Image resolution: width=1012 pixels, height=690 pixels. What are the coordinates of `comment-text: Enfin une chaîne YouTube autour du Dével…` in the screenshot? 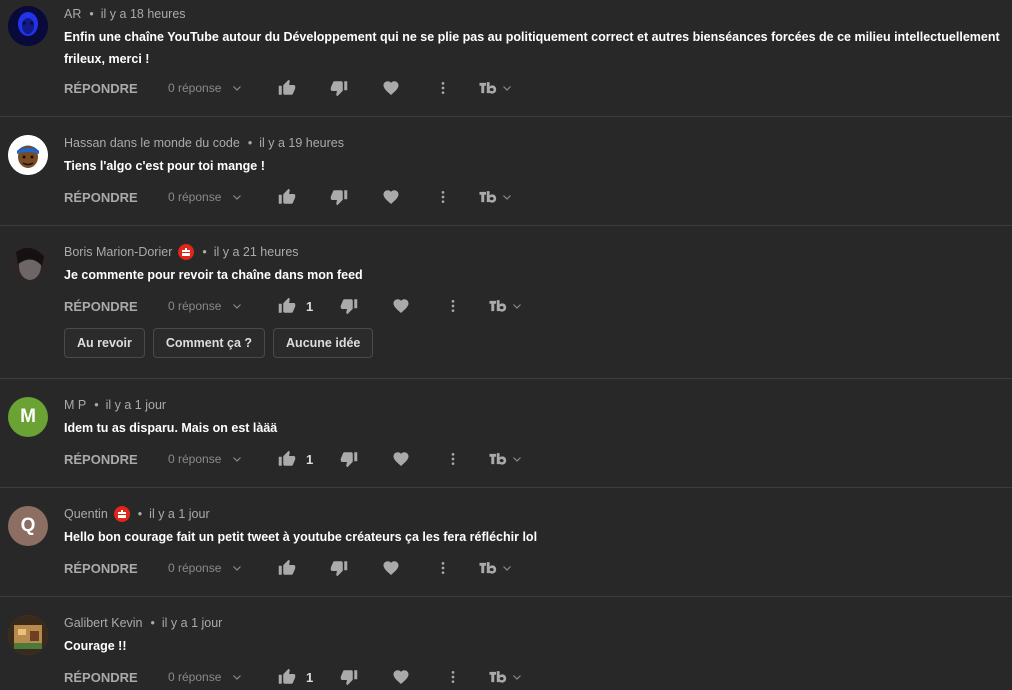 It's located at (532, 48).